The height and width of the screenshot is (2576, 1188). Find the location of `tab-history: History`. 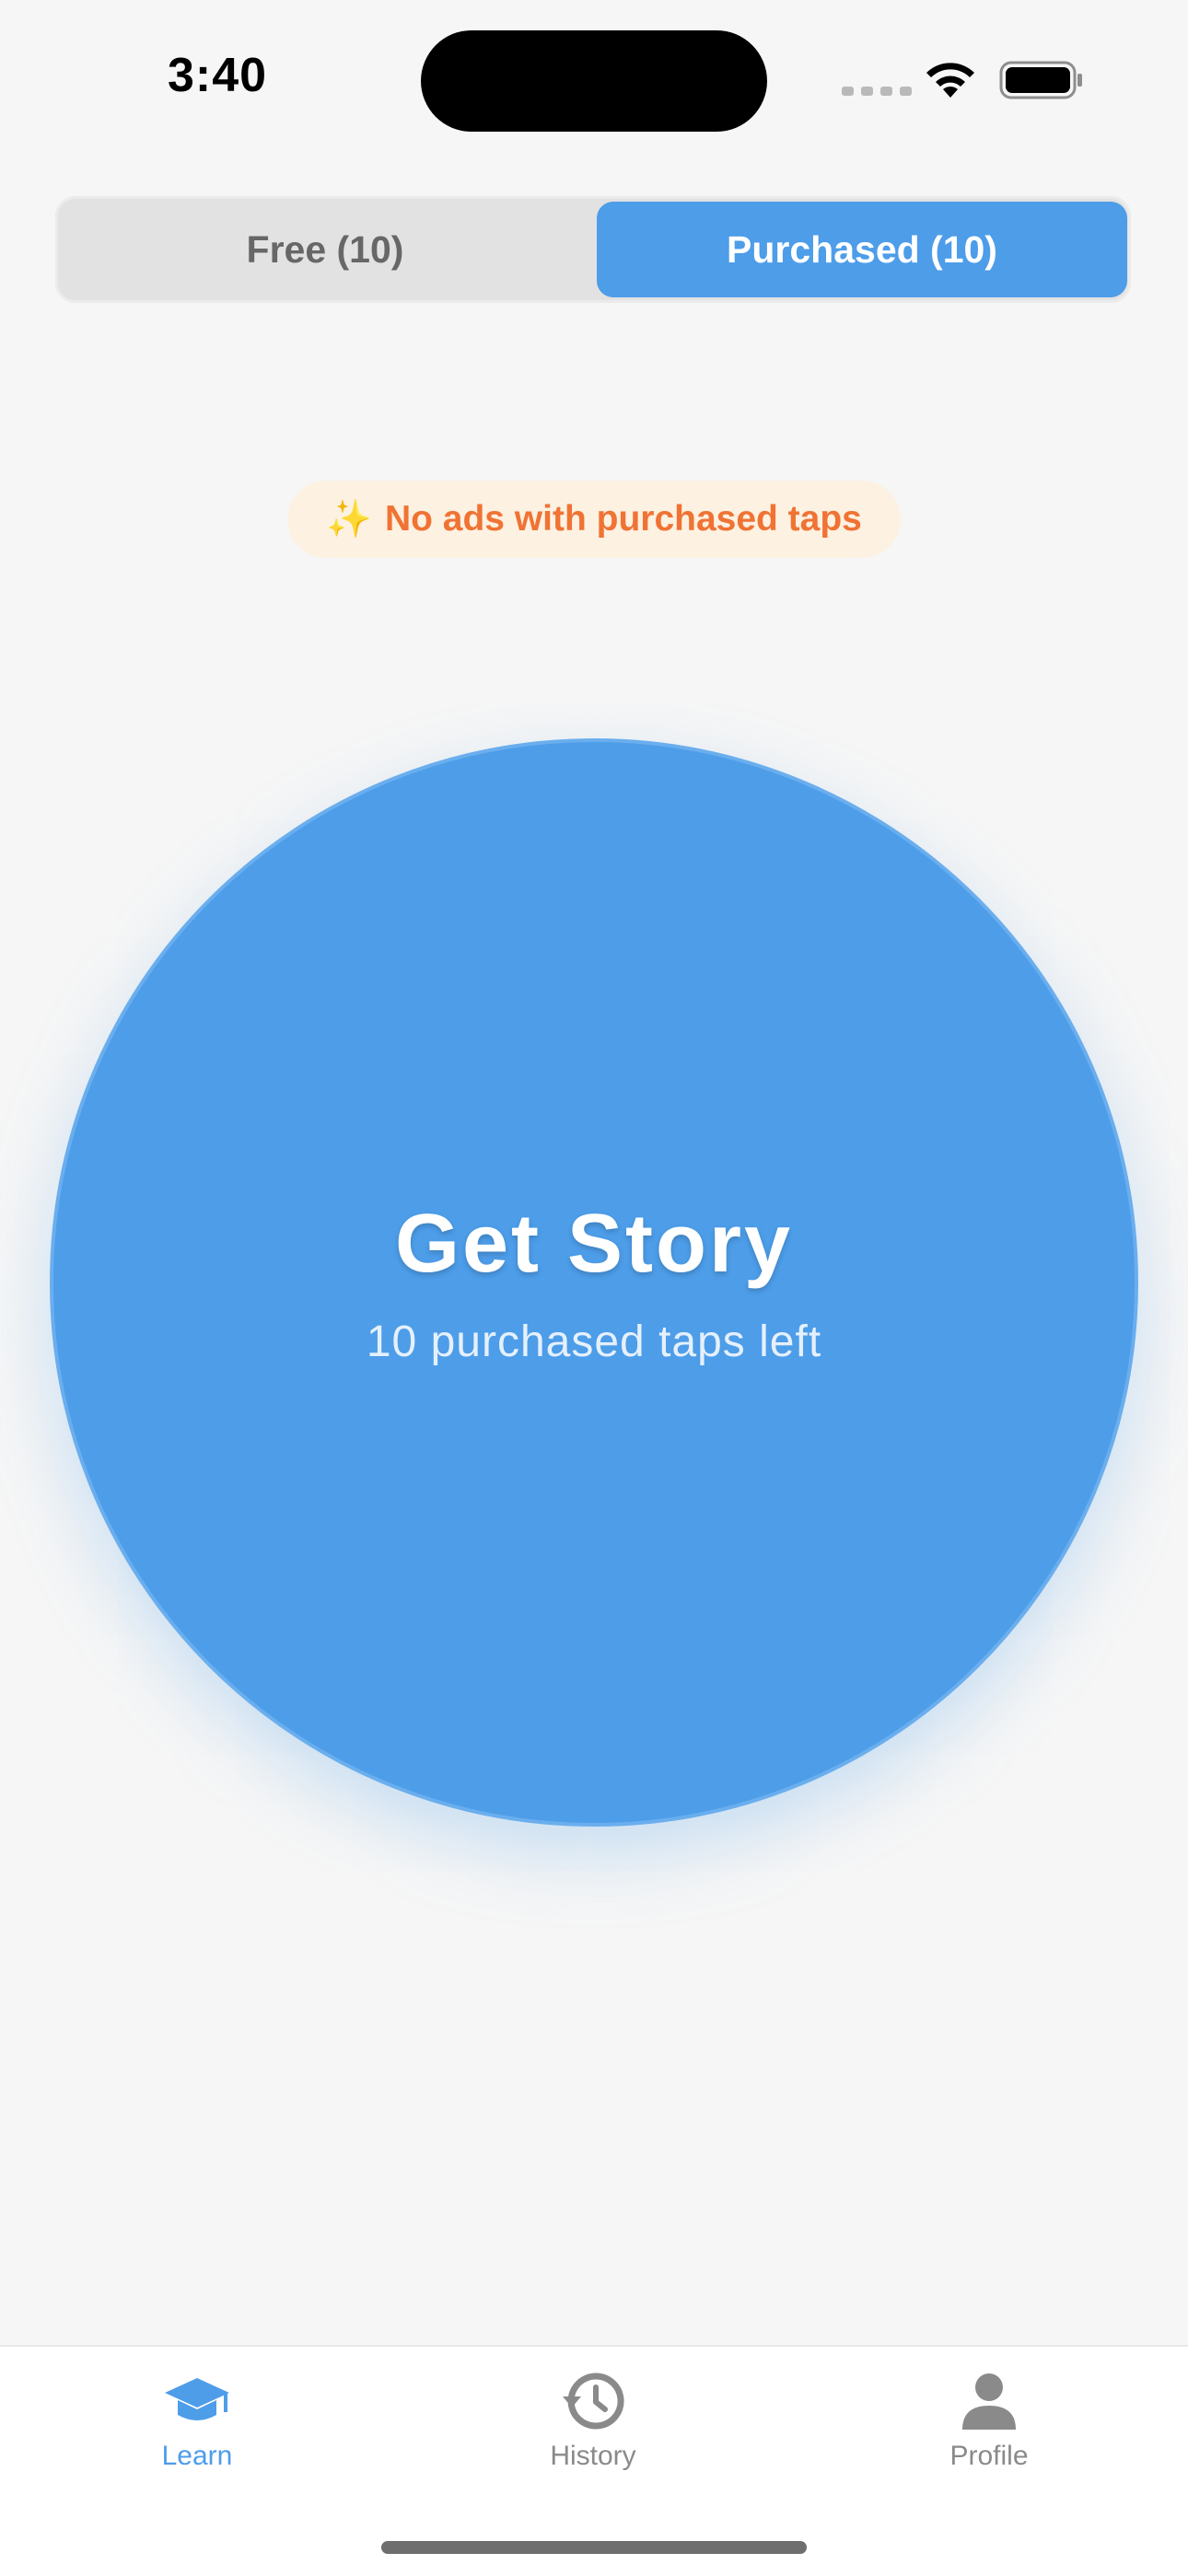

tab-history: History is located at coordinates (593, 2420).